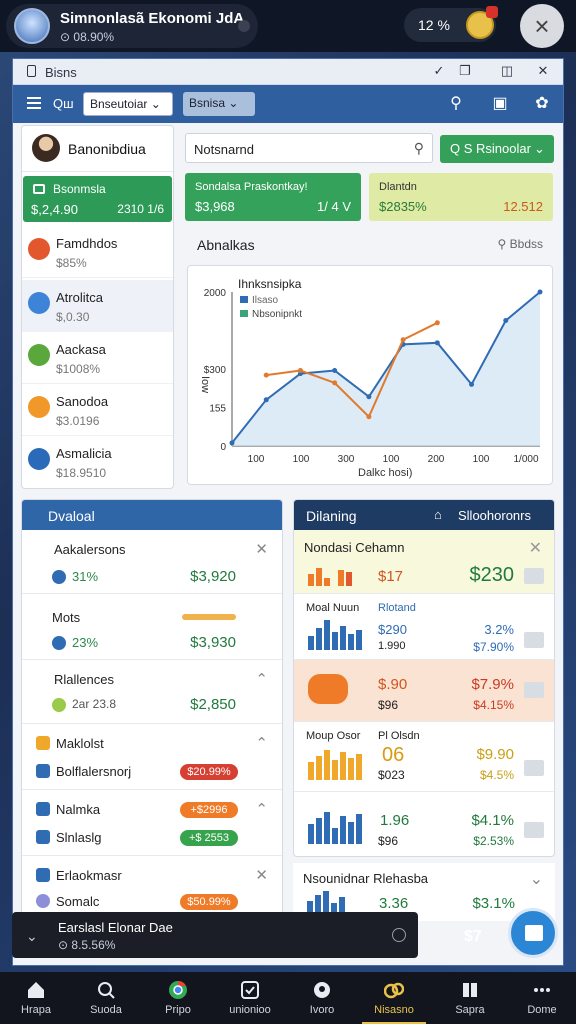 This screenshot has width=576, height=1024. I want to click on planning-header: Dilaning ⌂ Slloohoronrs, so click(424, 515).